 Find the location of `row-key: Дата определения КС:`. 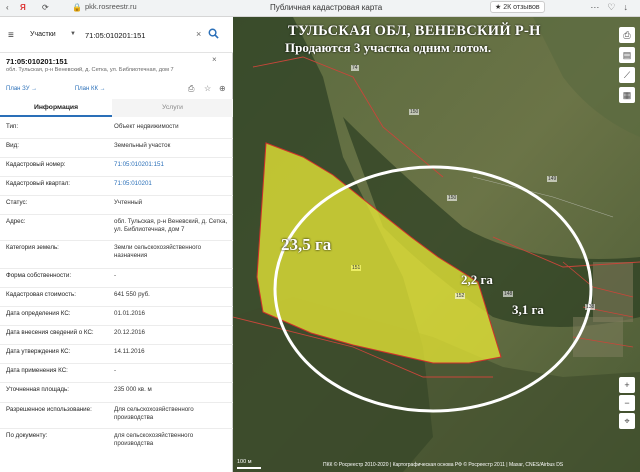

row-key: Дата определения КС: is located at coordinates (38, 313).